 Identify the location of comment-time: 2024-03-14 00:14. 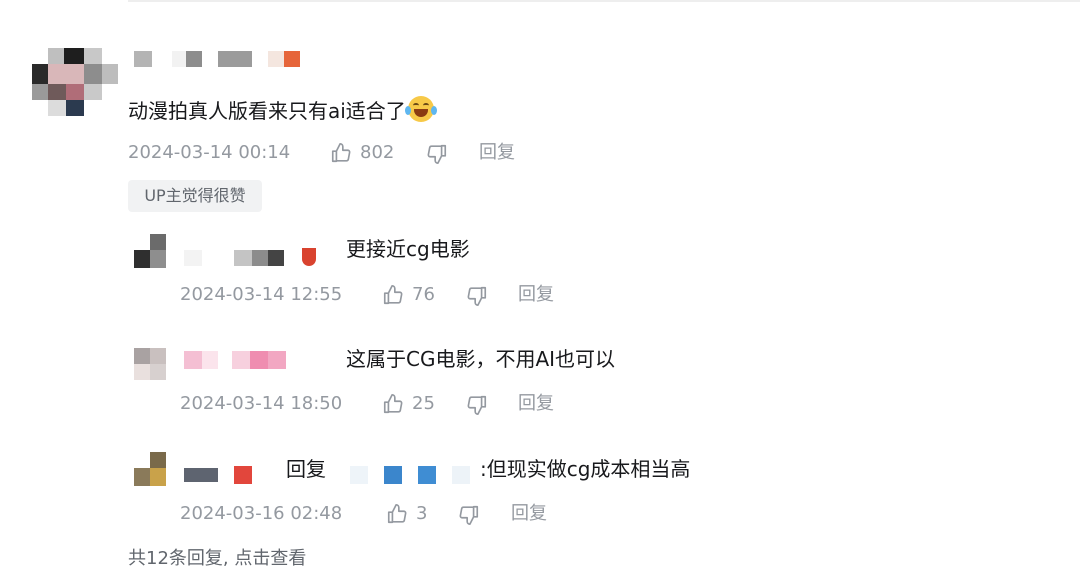
(209, 152).